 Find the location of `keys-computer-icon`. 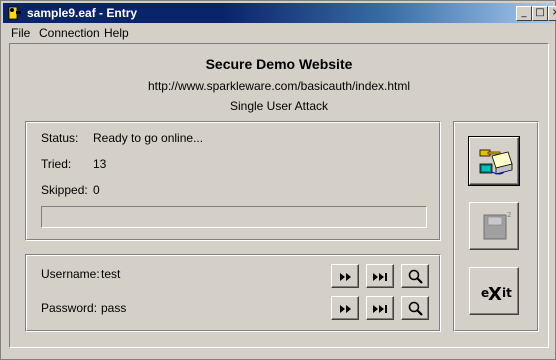

keys-computer-icon is located at coordinates (496, 162).